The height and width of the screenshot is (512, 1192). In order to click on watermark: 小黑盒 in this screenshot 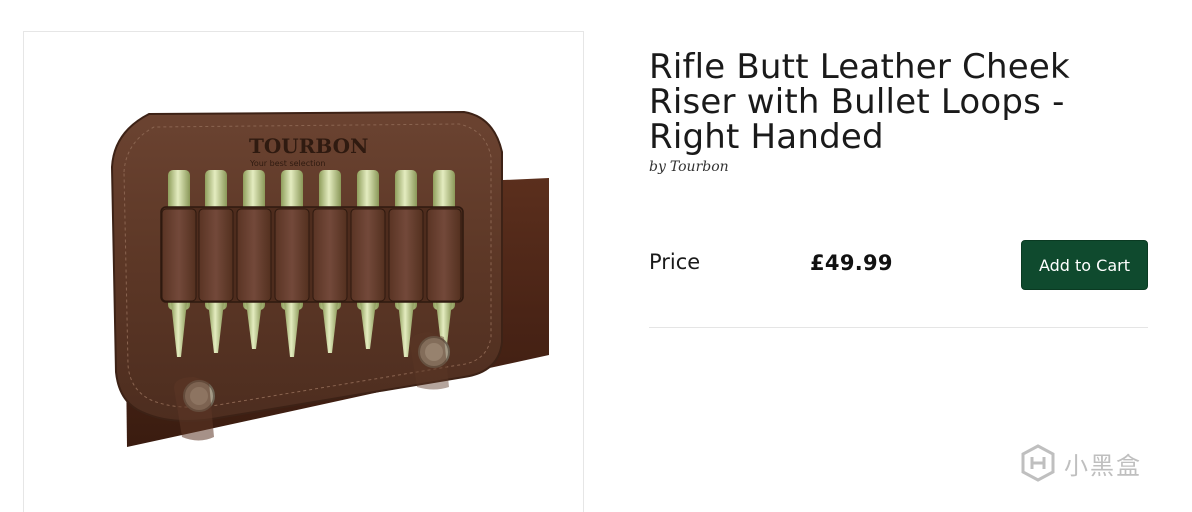, I will do `click(1080, 463)`.